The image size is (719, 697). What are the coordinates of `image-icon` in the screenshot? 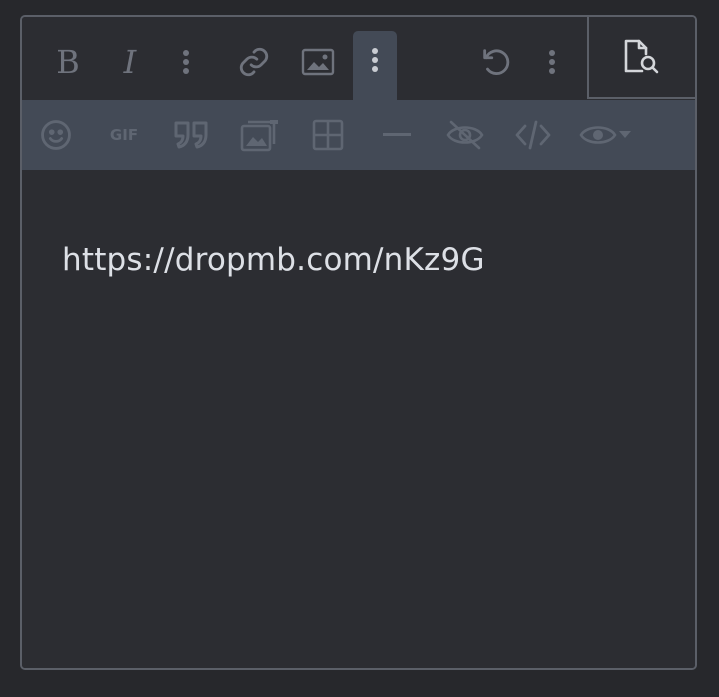 It's located at (318, 62).